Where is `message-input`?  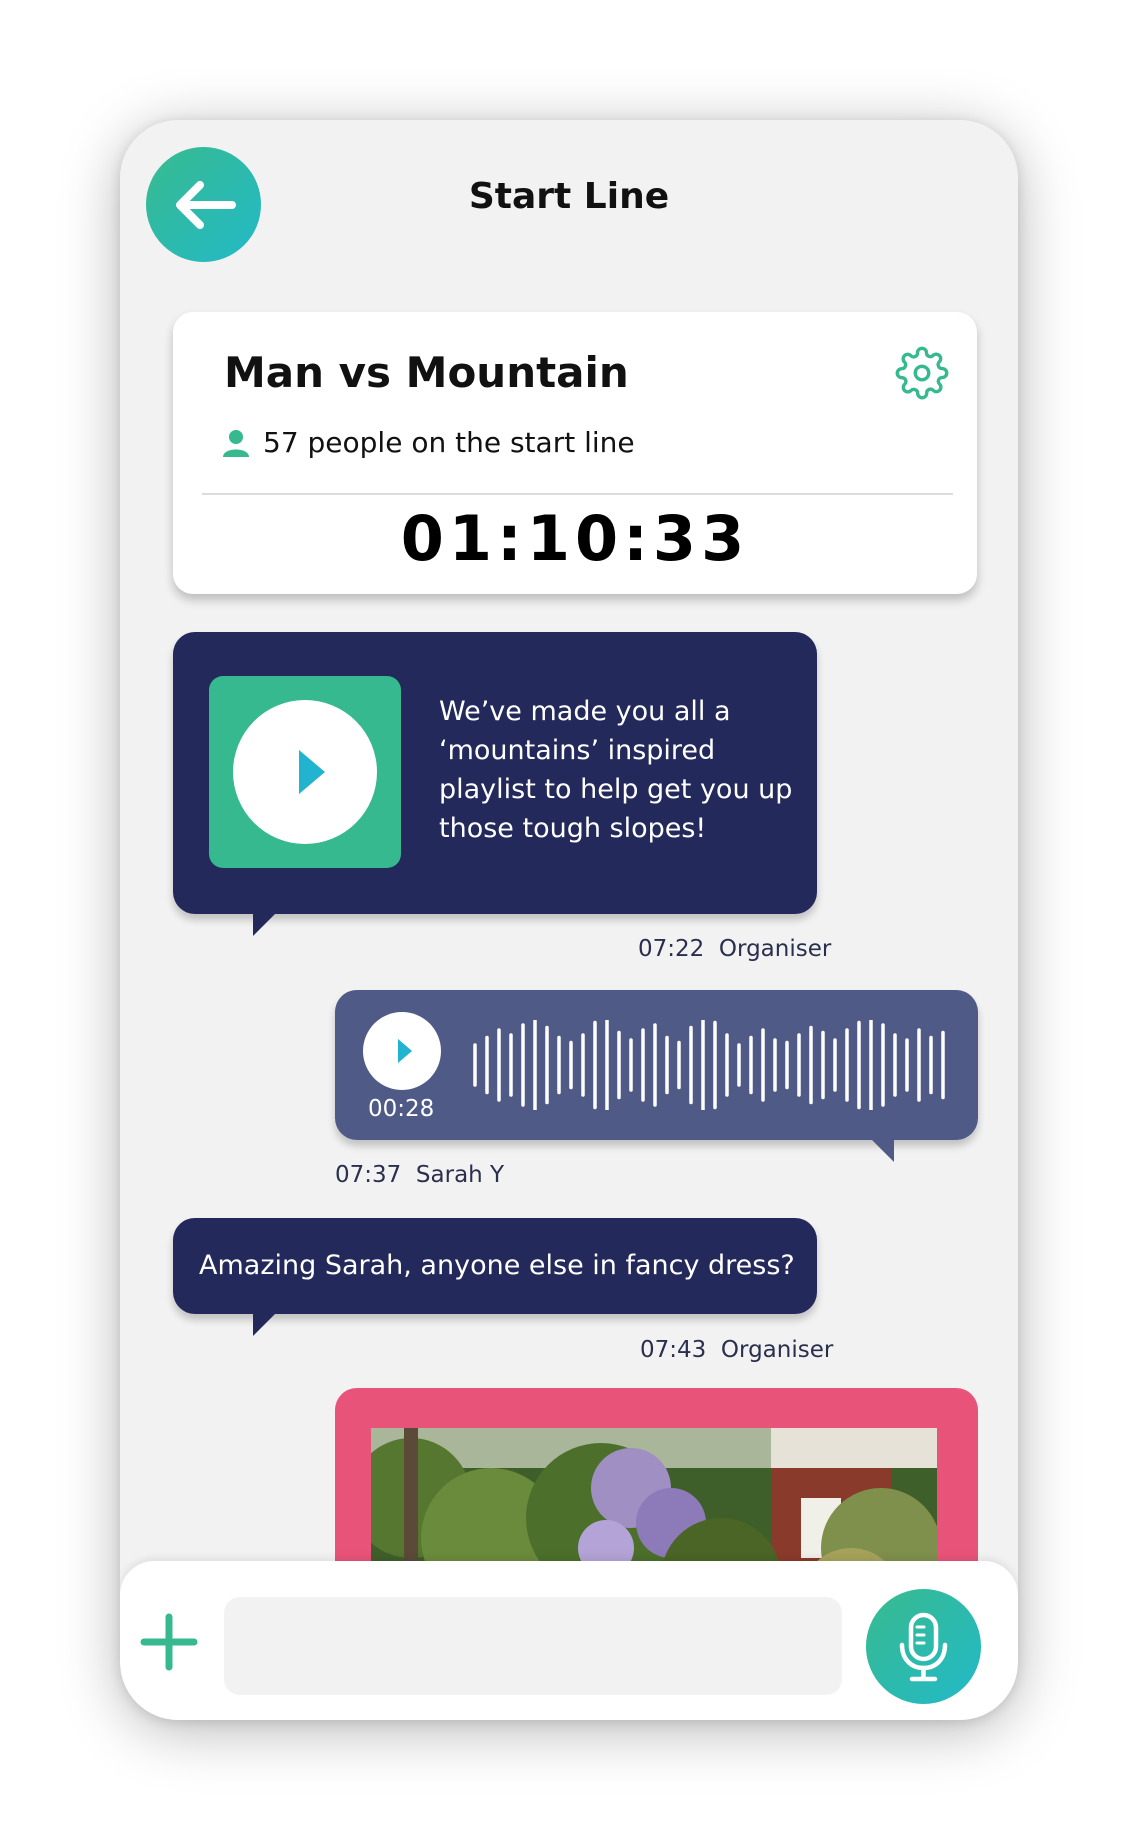 message-input is located at coordinates (533, 1646).